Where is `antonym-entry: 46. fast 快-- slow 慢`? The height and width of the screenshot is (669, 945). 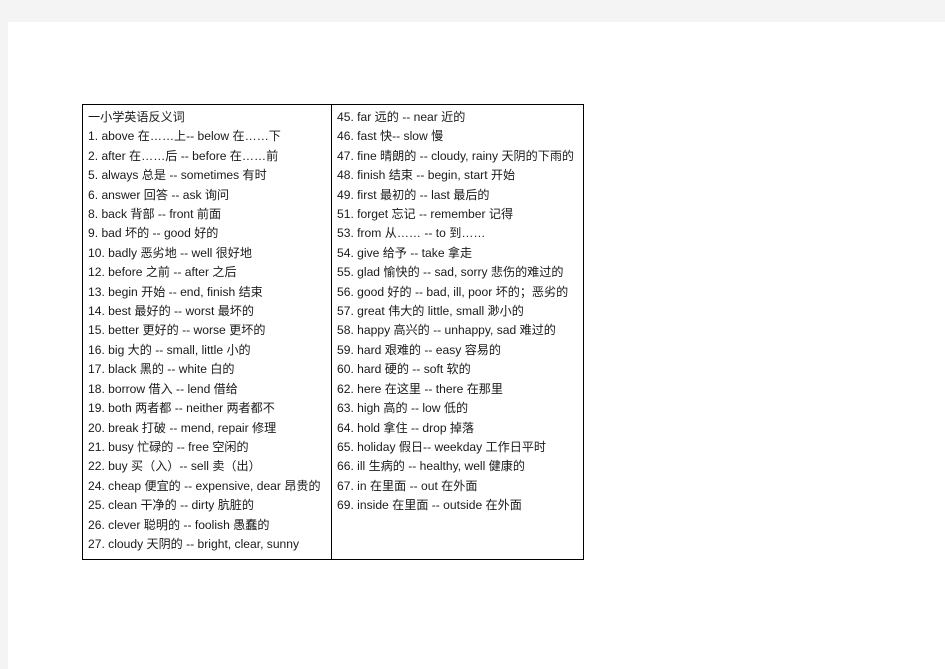
antonym-entry: 46. fast 快-- slow 慢 is located at coordinates (390, 136).